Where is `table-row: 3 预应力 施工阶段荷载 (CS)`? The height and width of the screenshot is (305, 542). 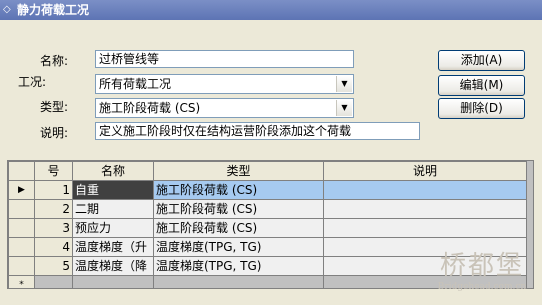
table-row: 3 预应力 施工阶段荷载 (CS) is located at coordinates (267, 228).